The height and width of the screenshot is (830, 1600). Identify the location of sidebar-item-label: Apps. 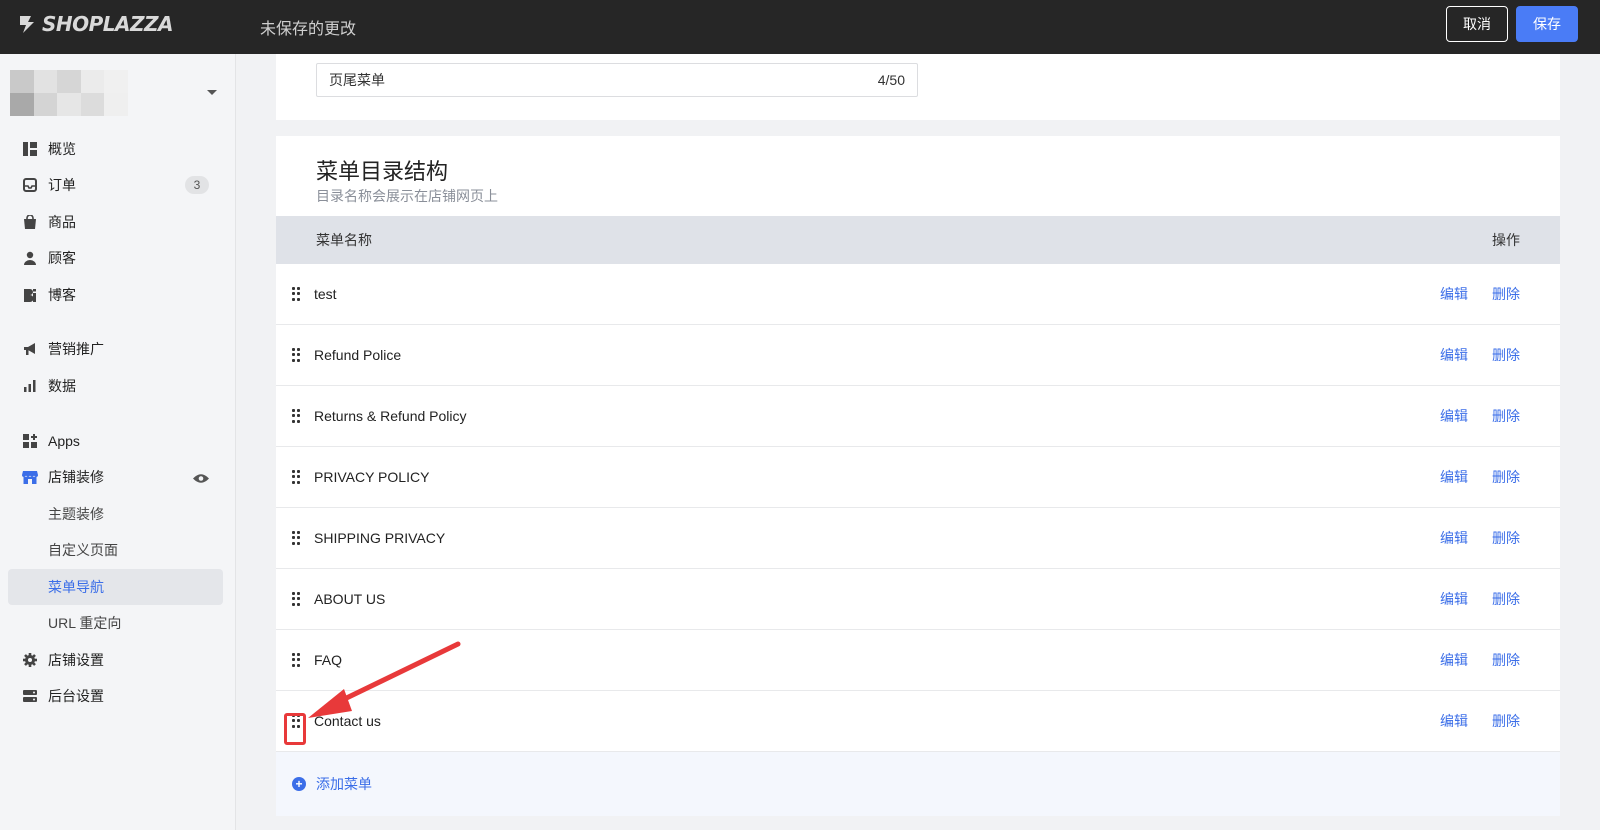
(64, 441).